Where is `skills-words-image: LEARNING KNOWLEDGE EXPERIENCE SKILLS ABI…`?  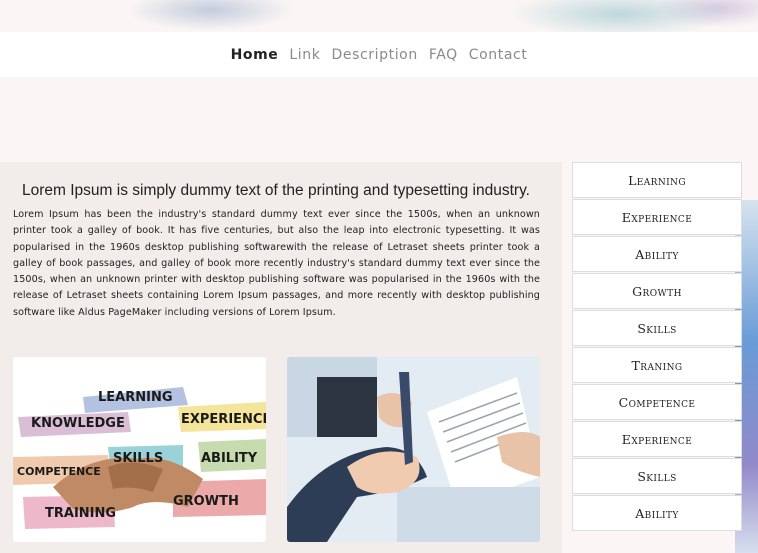 skills-words-image: LEARNING KNOWLEDGE EXPERIENCE SKILLS ABI… is located at coordinates (139, 449).